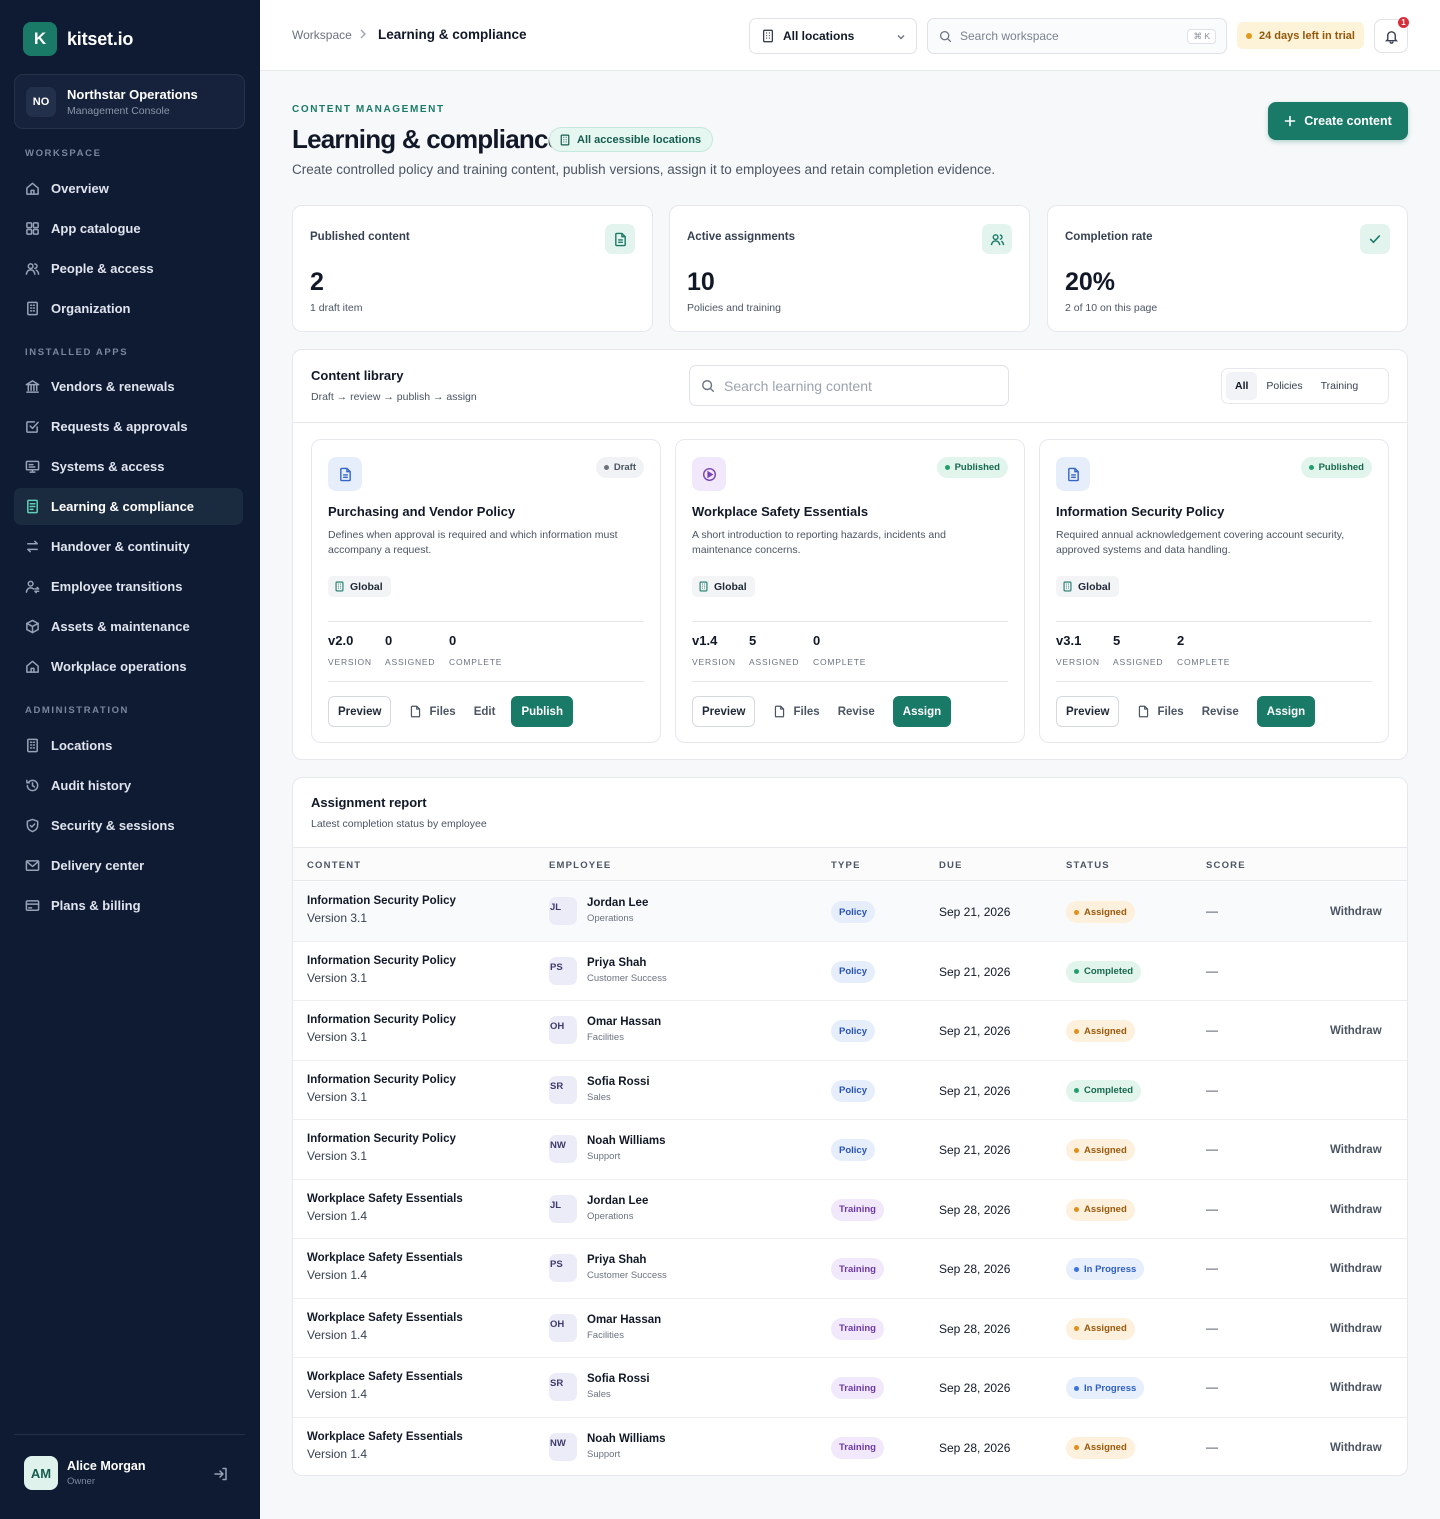 This screenshot has width=1440, height=1519. Describe the element at coordinates (128, 745) in the screenshot. I see `sidebar-item-locations: Locations` at that location.